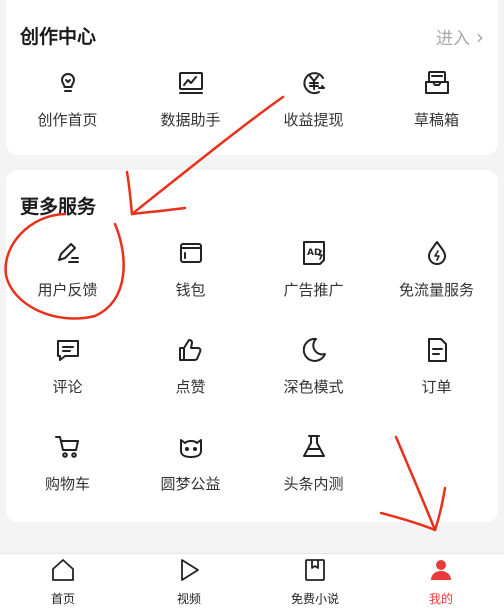 Image resolution: width=504 pixels, height=609 pixels. I want to click on book-icon, so click(315, 572).